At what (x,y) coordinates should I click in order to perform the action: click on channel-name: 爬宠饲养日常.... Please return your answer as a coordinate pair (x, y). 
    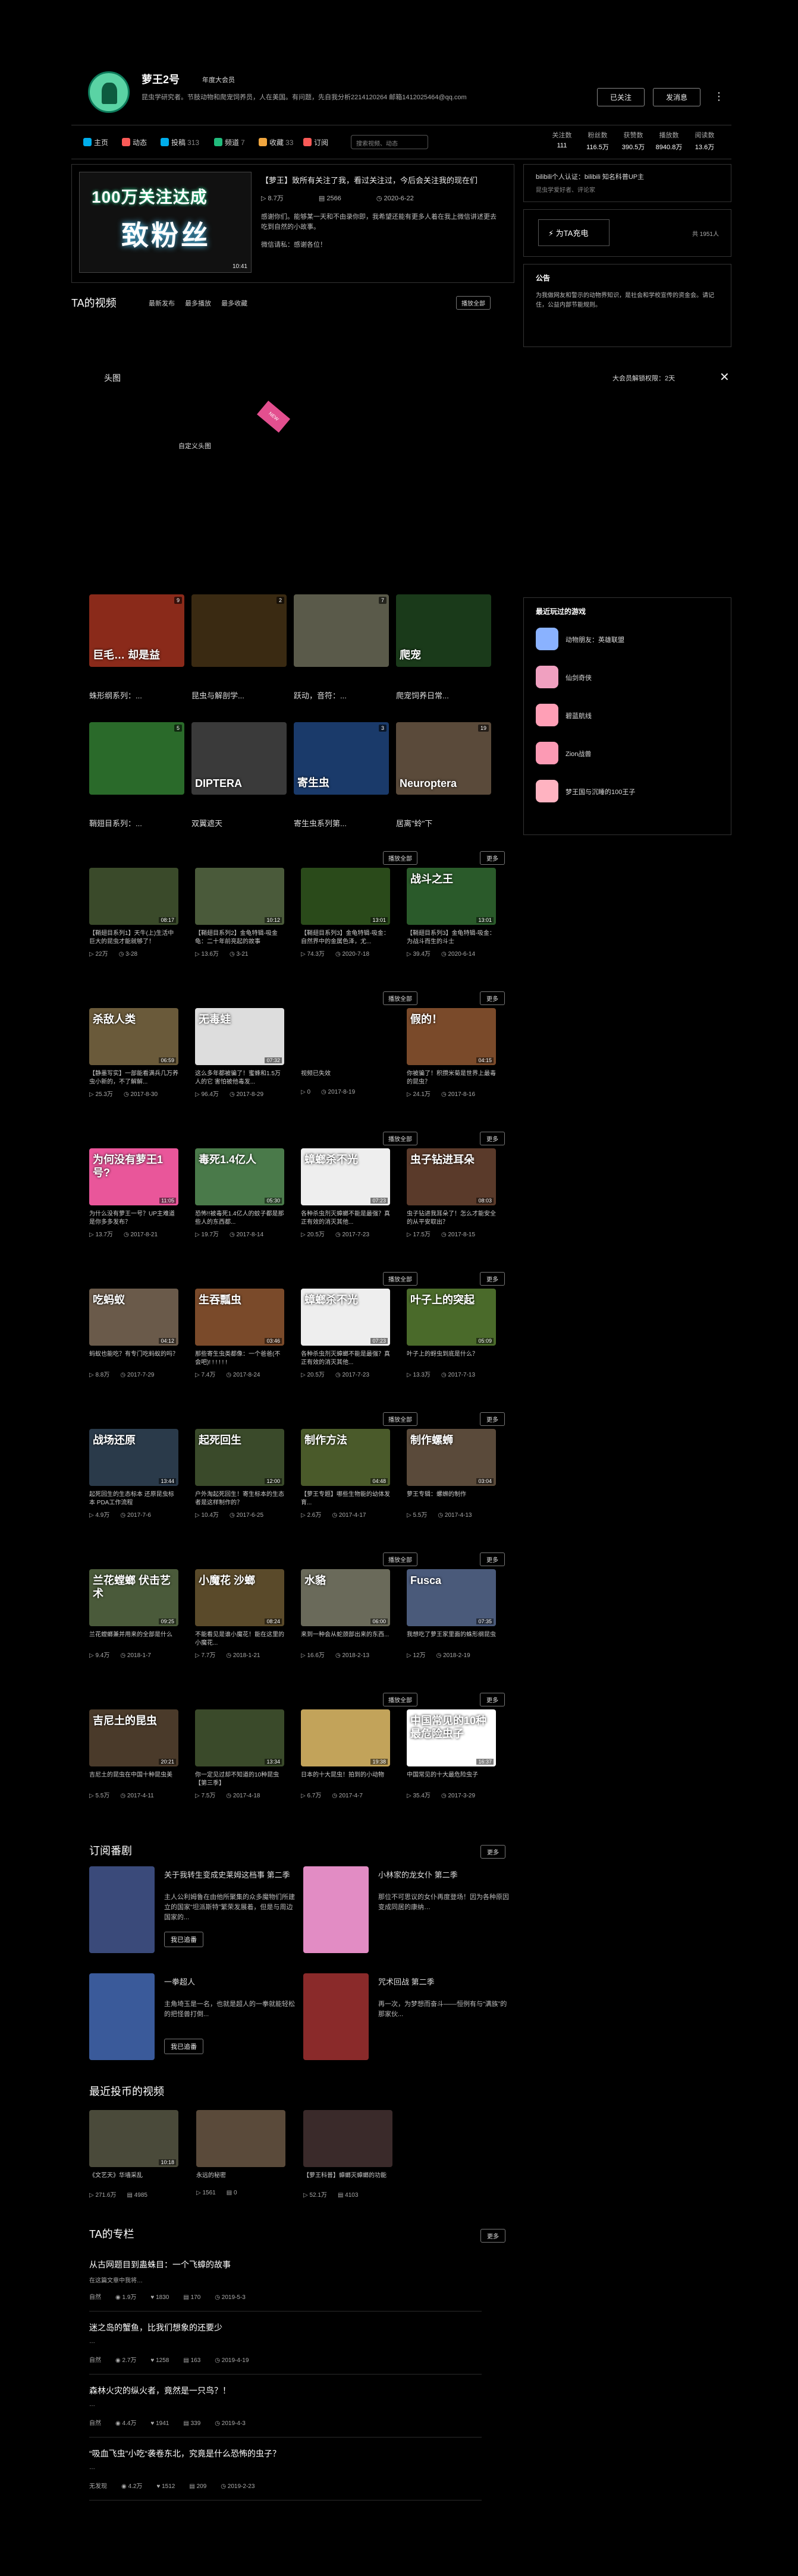
    Looking at the image, I should click on (443, 695).